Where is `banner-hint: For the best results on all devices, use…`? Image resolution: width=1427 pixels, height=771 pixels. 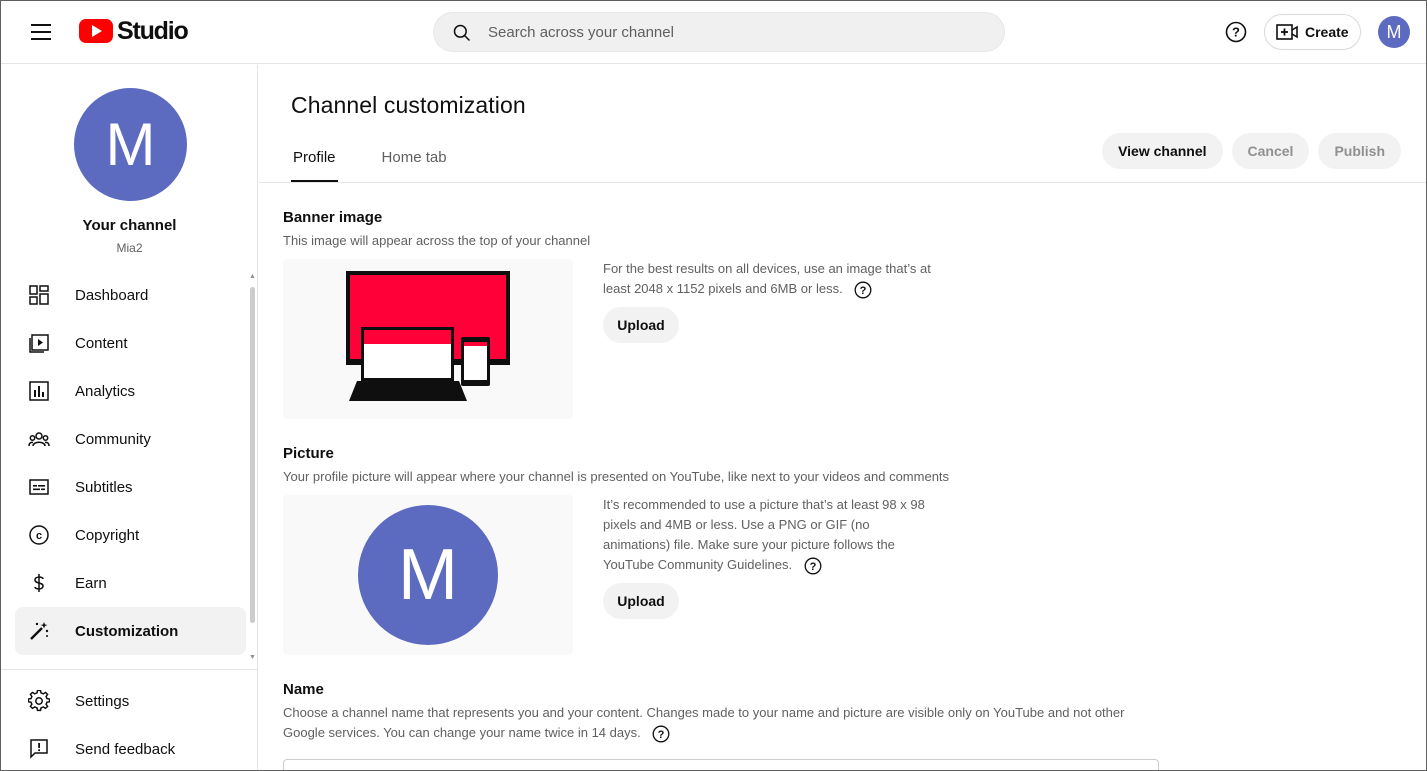
banner-hint: For the best results on all devices, use… is located at coordinates (773, 279).